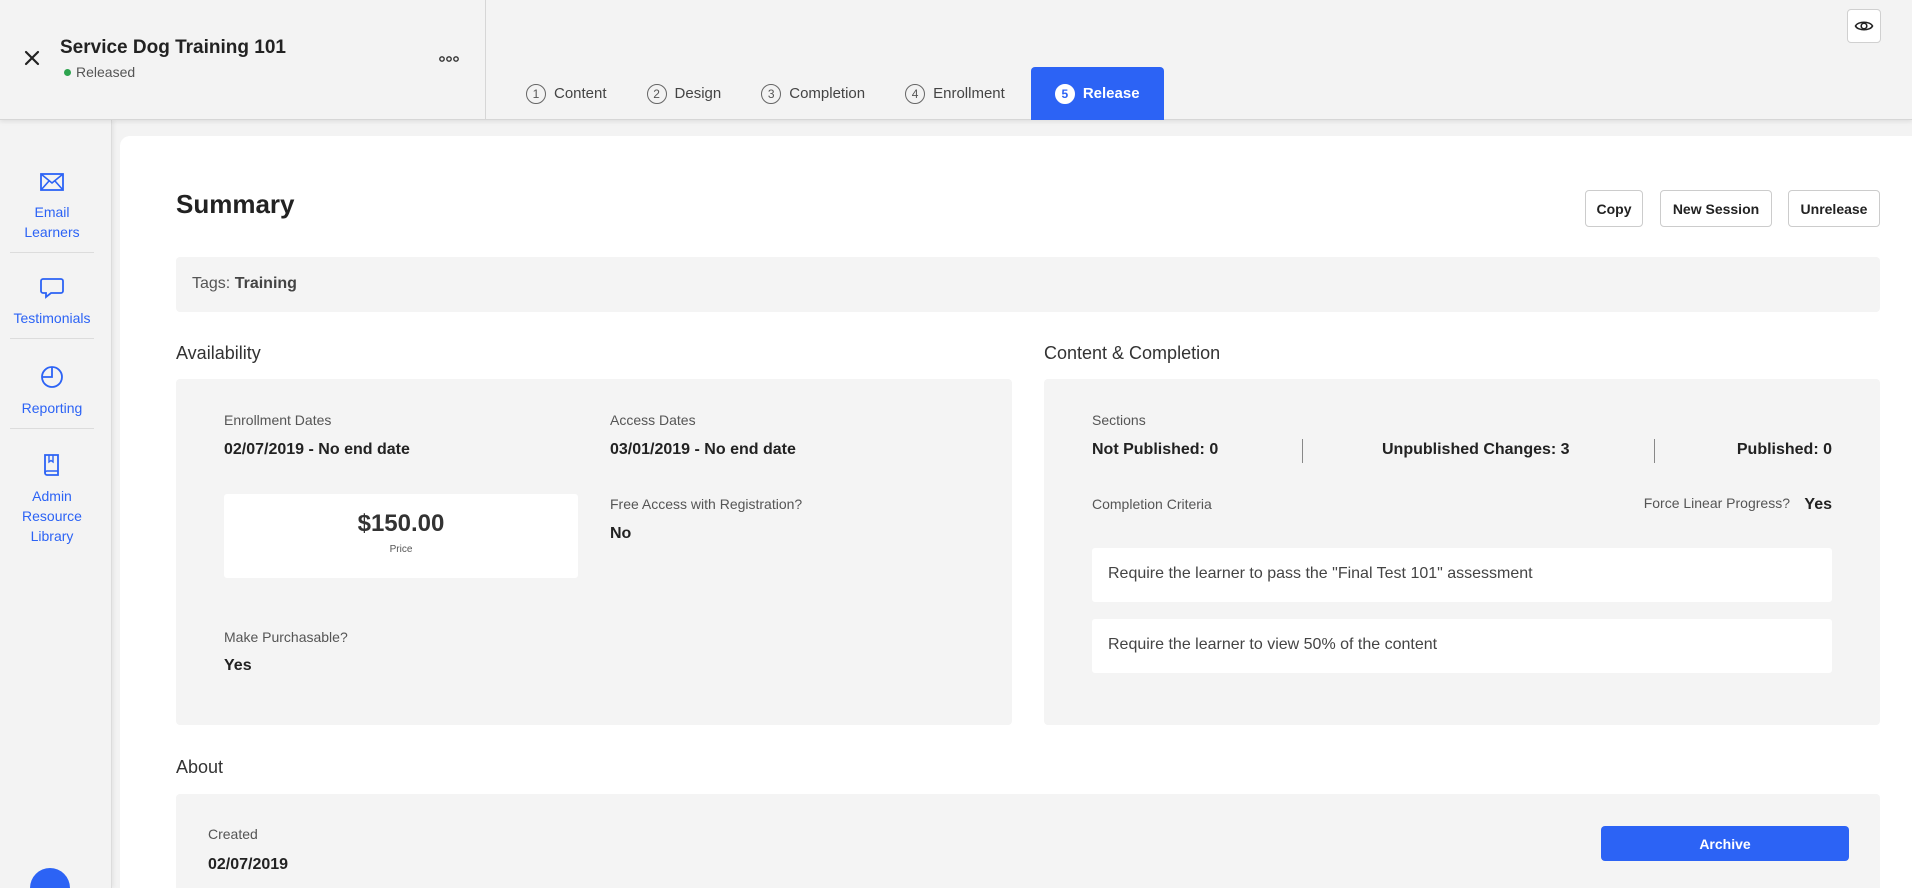  I want to click on sidebar-item-admin-resource-library: Admin Resource Library, so click(52, 504).